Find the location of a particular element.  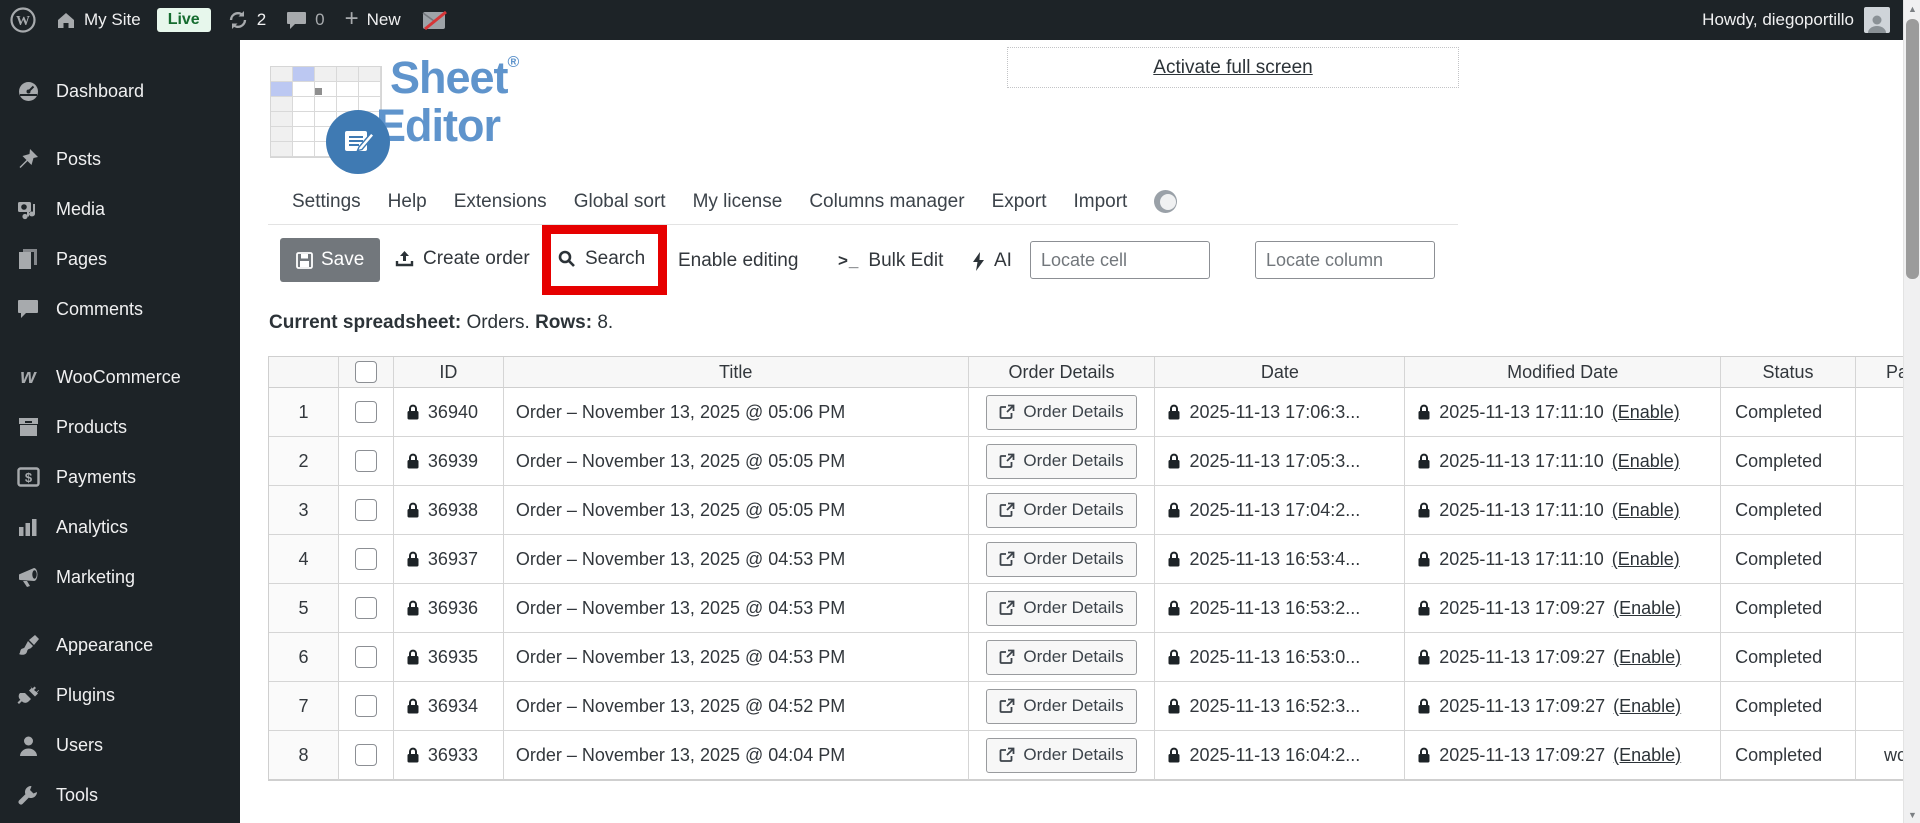

create-order-button: Create order is located at coordinates (462, 259).